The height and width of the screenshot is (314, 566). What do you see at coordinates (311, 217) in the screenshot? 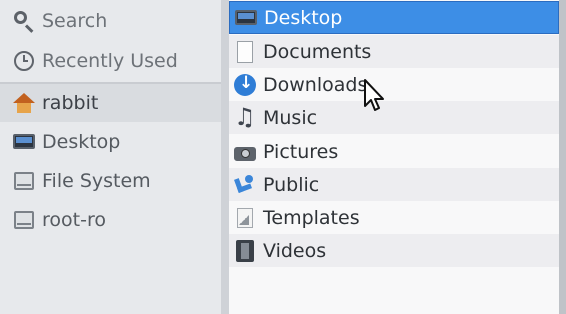
I see `file-name: Templates` at bounding box center [311, 217].